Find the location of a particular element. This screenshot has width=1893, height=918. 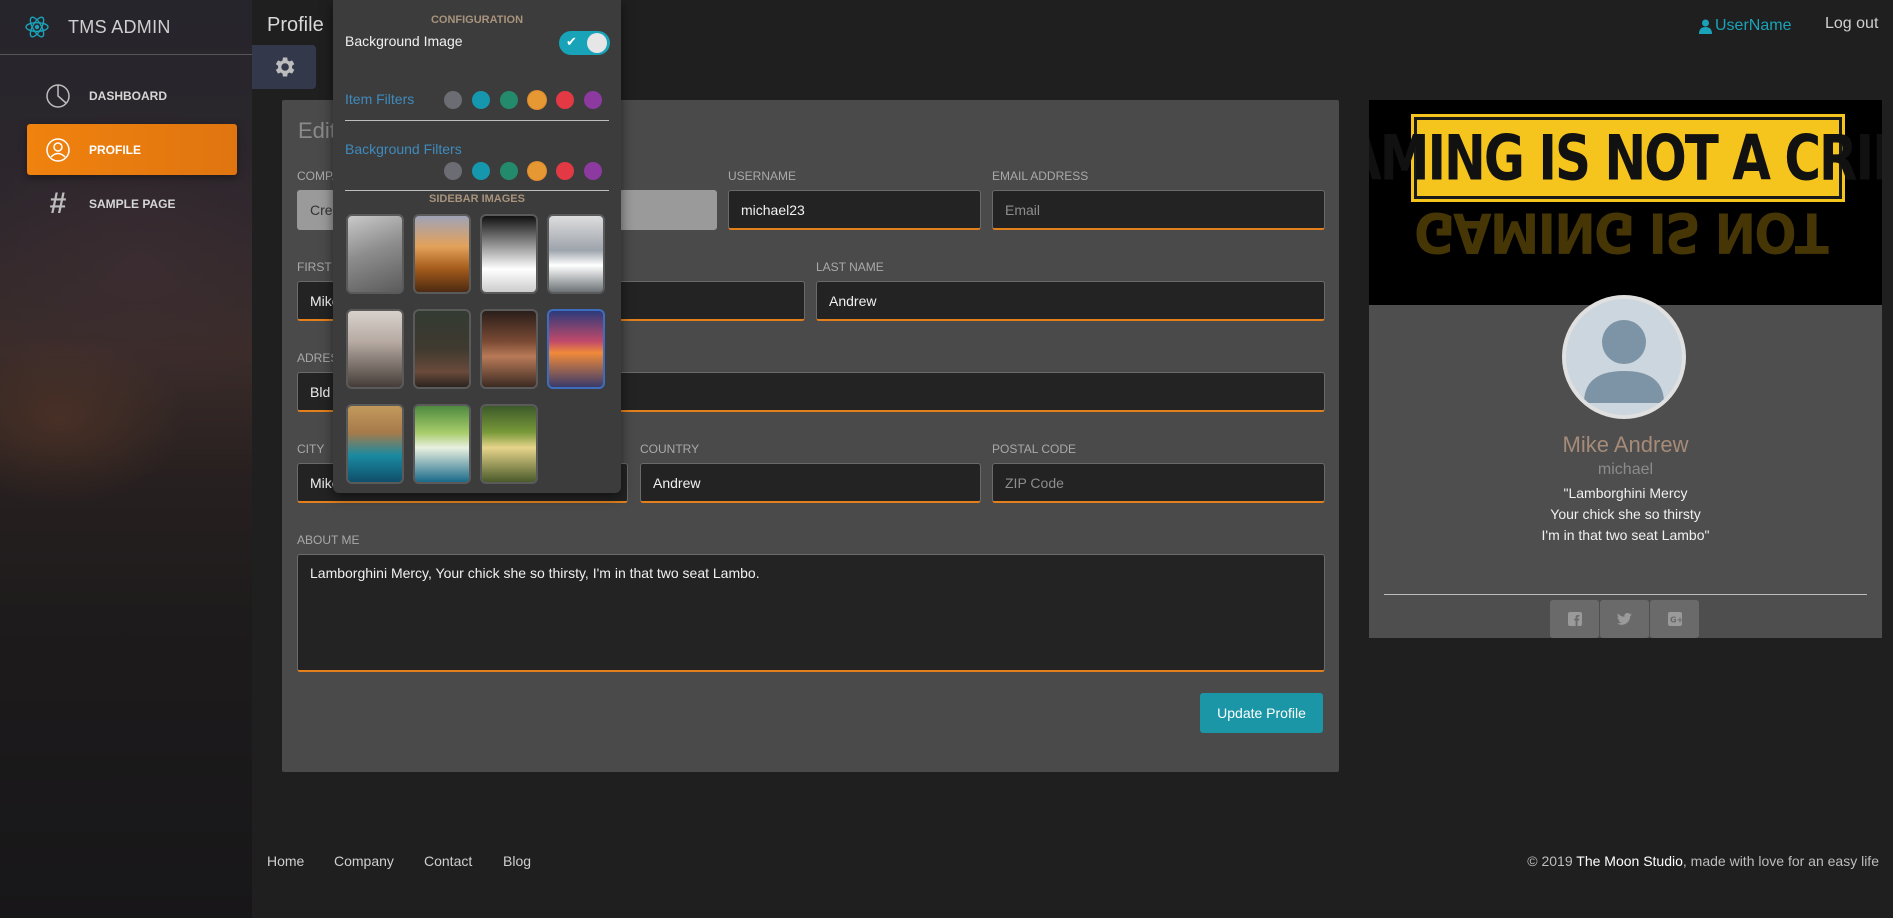

studio-link: The Moon Studio is located at coordinates (1629, 861).